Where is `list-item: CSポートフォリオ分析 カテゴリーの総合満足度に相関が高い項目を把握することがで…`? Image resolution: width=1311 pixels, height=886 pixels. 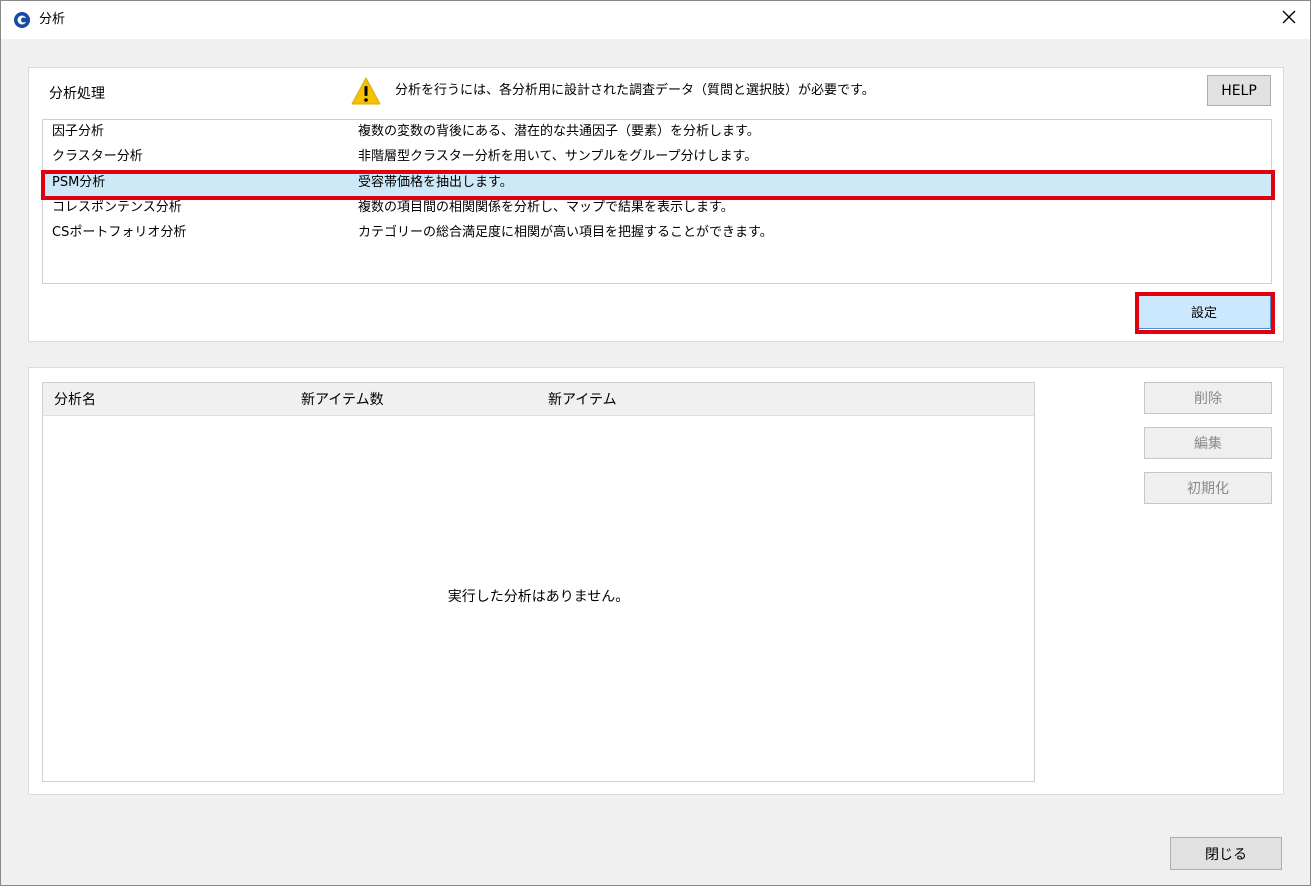
list-item: CSポートフォリオ分析 カテゴリーの総合満足度に相関が高い項目を把握することがで… is located at coordinates (657, 233).